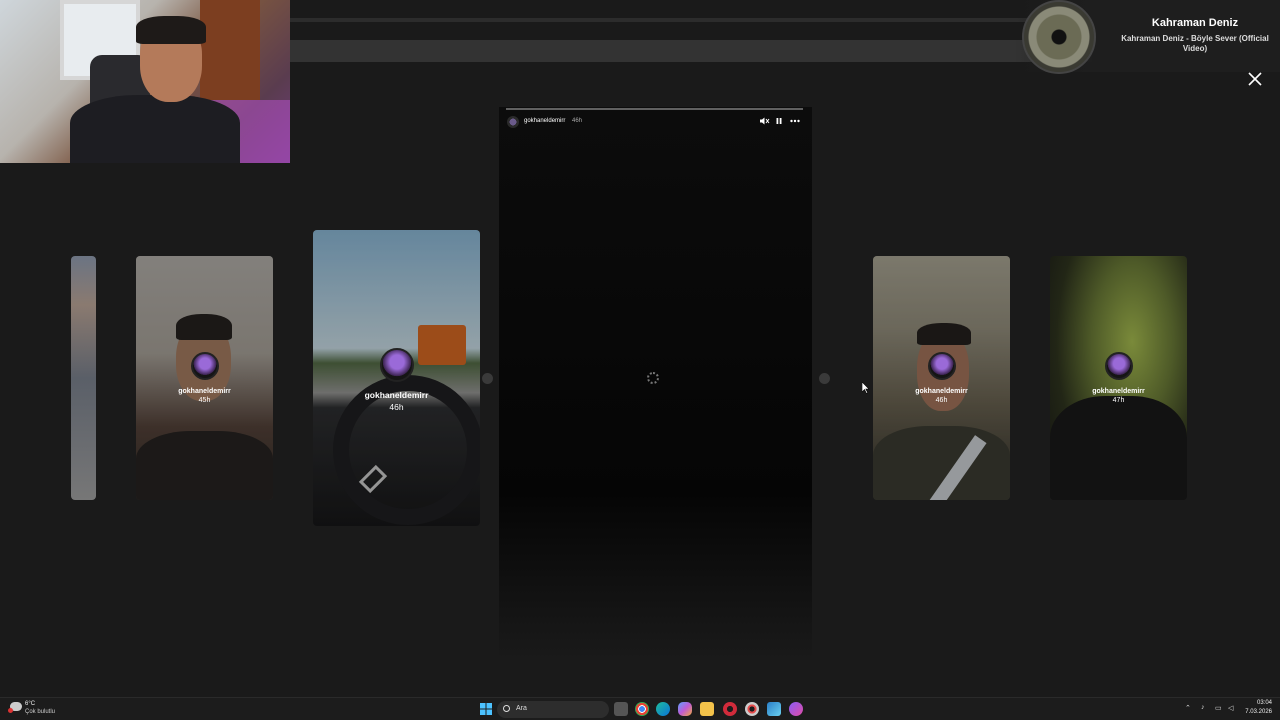 Image resolution: width=1280 pixels, height=720 pixels. I want to click on steam-icon, so click(774, 709).